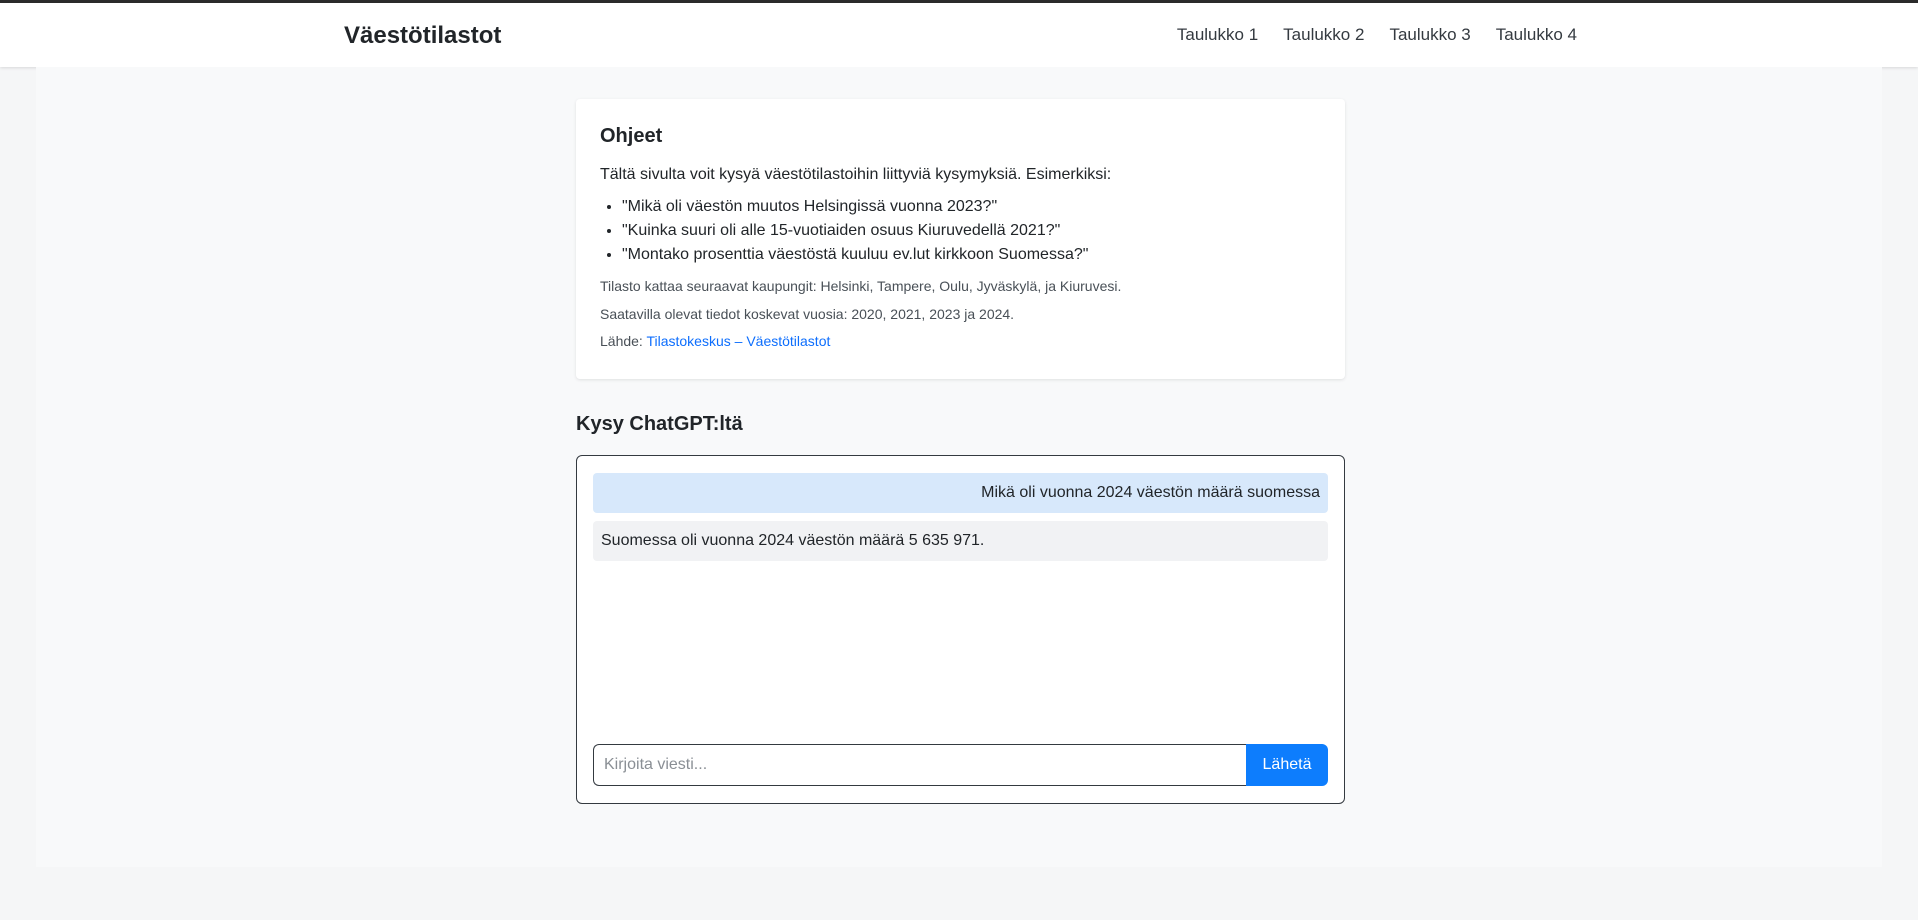  I want to click on source-line: Lähde: Tilastokeskus – Väestötilastot, so click(960, 341).